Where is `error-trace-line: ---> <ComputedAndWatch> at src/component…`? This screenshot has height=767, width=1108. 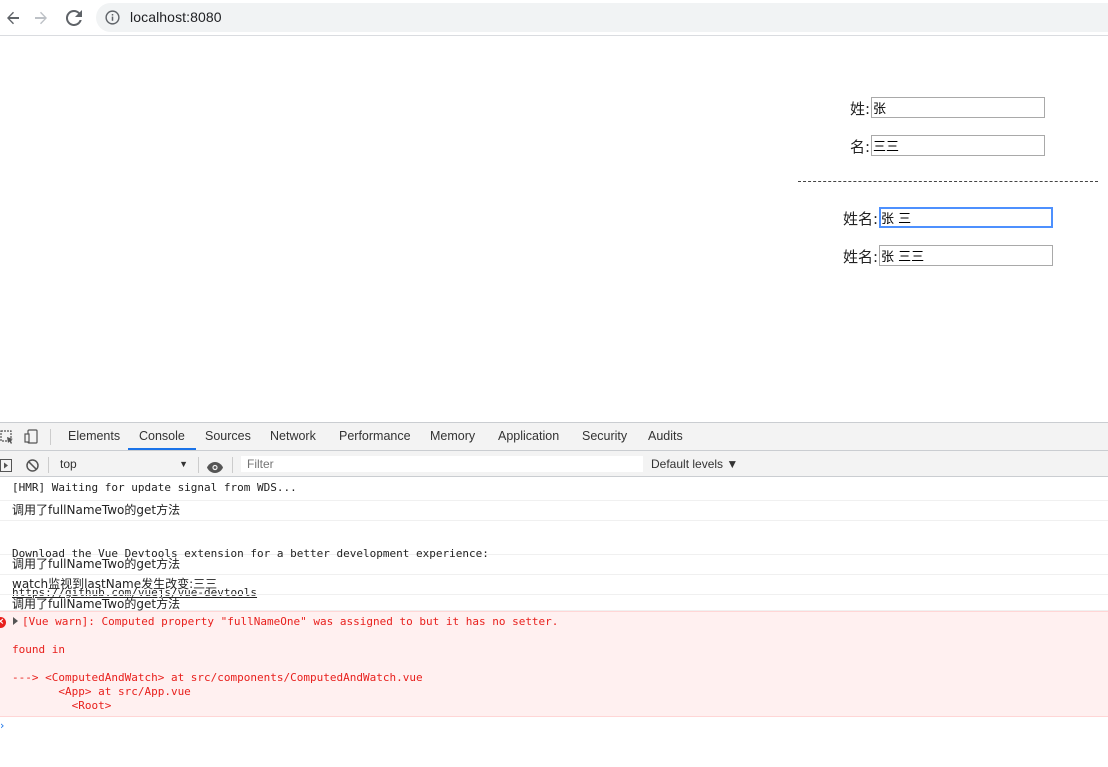 error-trace-line: ---> <ComputedAndWatch> at src/component… is located at coordinates (217, 677).